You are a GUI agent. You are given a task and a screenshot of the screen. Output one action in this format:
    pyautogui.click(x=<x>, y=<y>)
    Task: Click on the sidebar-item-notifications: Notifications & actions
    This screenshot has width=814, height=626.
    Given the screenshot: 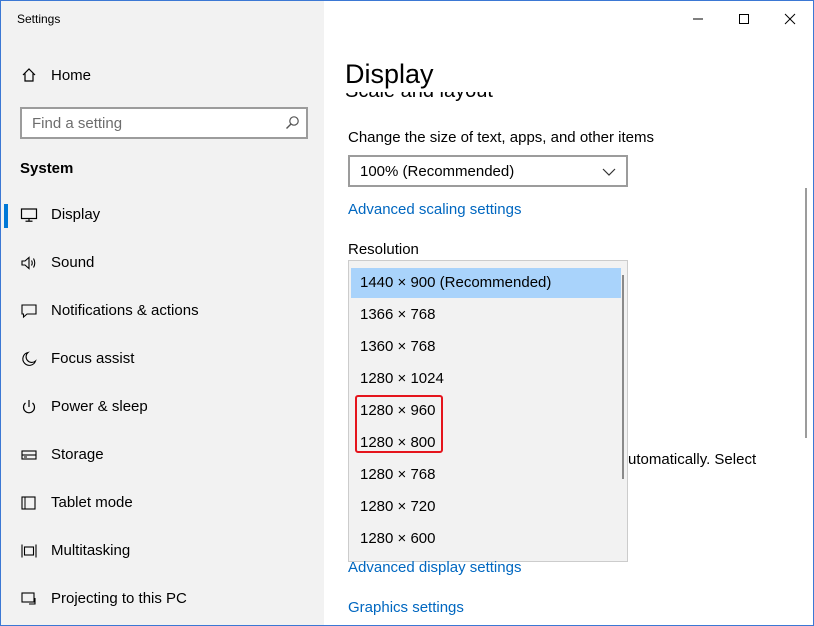 What is the action you would take?
    pyautogui.click(x=162, y=311)
    